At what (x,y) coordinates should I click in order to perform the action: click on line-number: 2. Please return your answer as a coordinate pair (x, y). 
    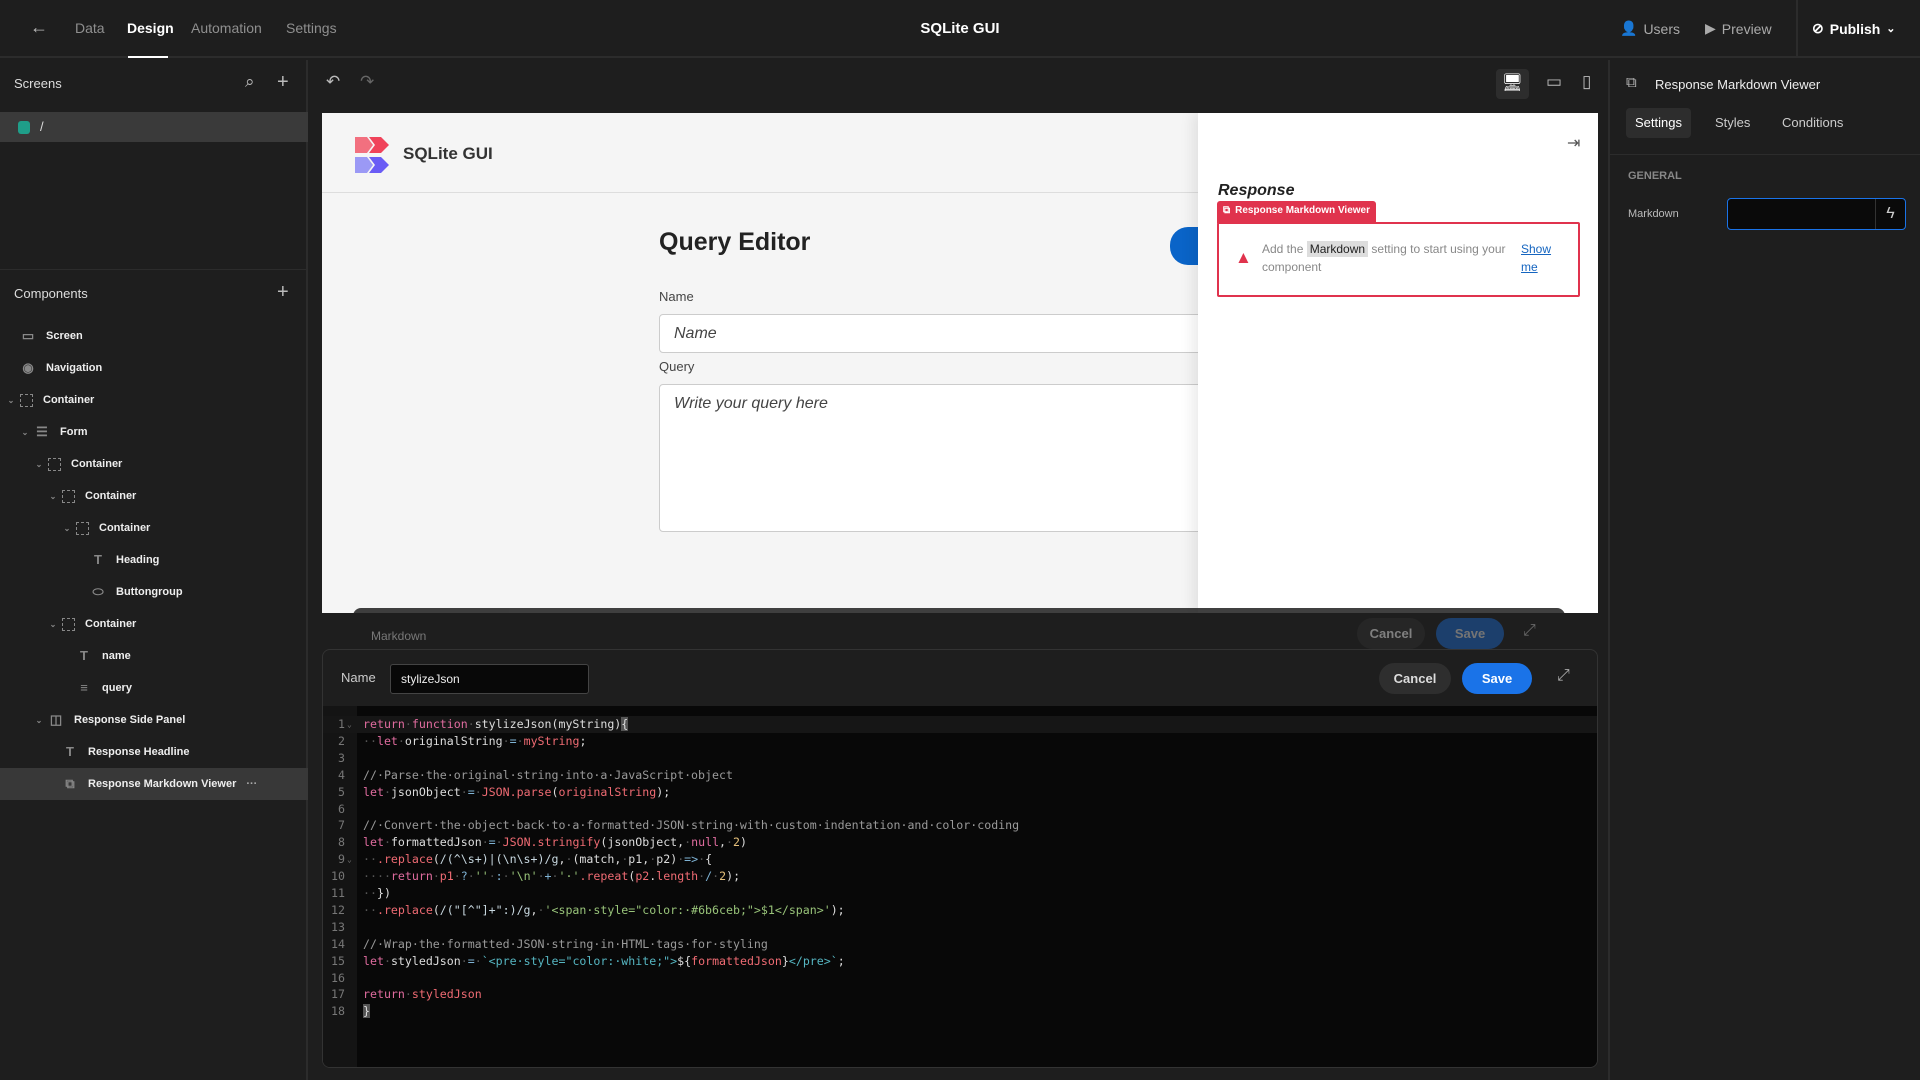
    Looking at the image, I should click on (341, 740).